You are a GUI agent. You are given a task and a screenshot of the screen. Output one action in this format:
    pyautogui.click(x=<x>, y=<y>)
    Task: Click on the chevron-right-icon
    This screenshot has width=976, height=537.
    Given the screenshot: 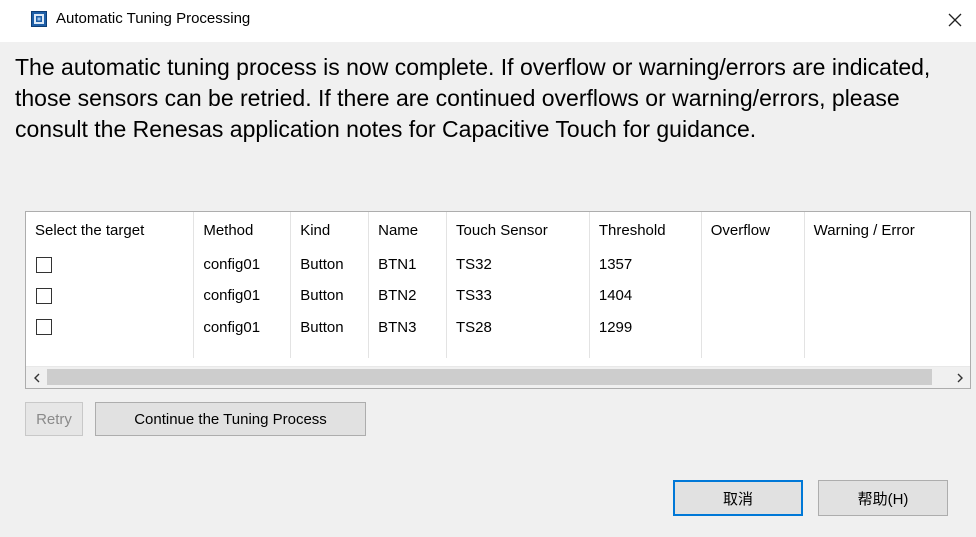 What is the action you would take?
    pyautogui.click(x=960, y=377)
    